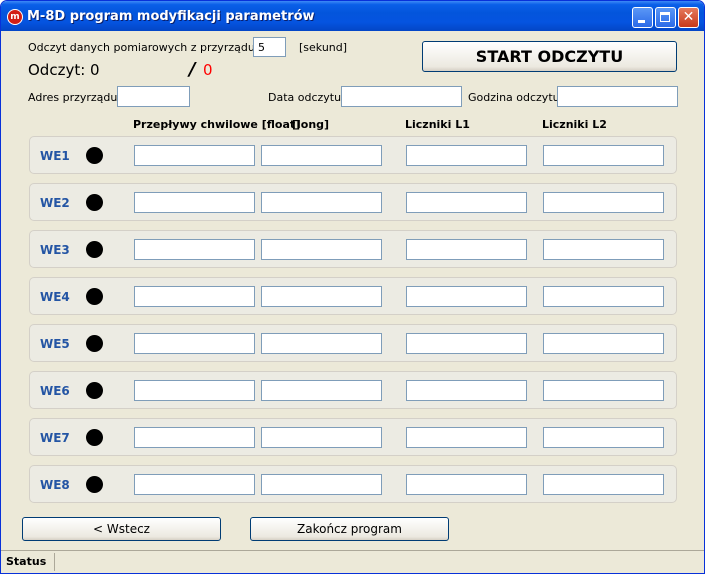  I want to click on close-button: ✕, so click(688, 17).